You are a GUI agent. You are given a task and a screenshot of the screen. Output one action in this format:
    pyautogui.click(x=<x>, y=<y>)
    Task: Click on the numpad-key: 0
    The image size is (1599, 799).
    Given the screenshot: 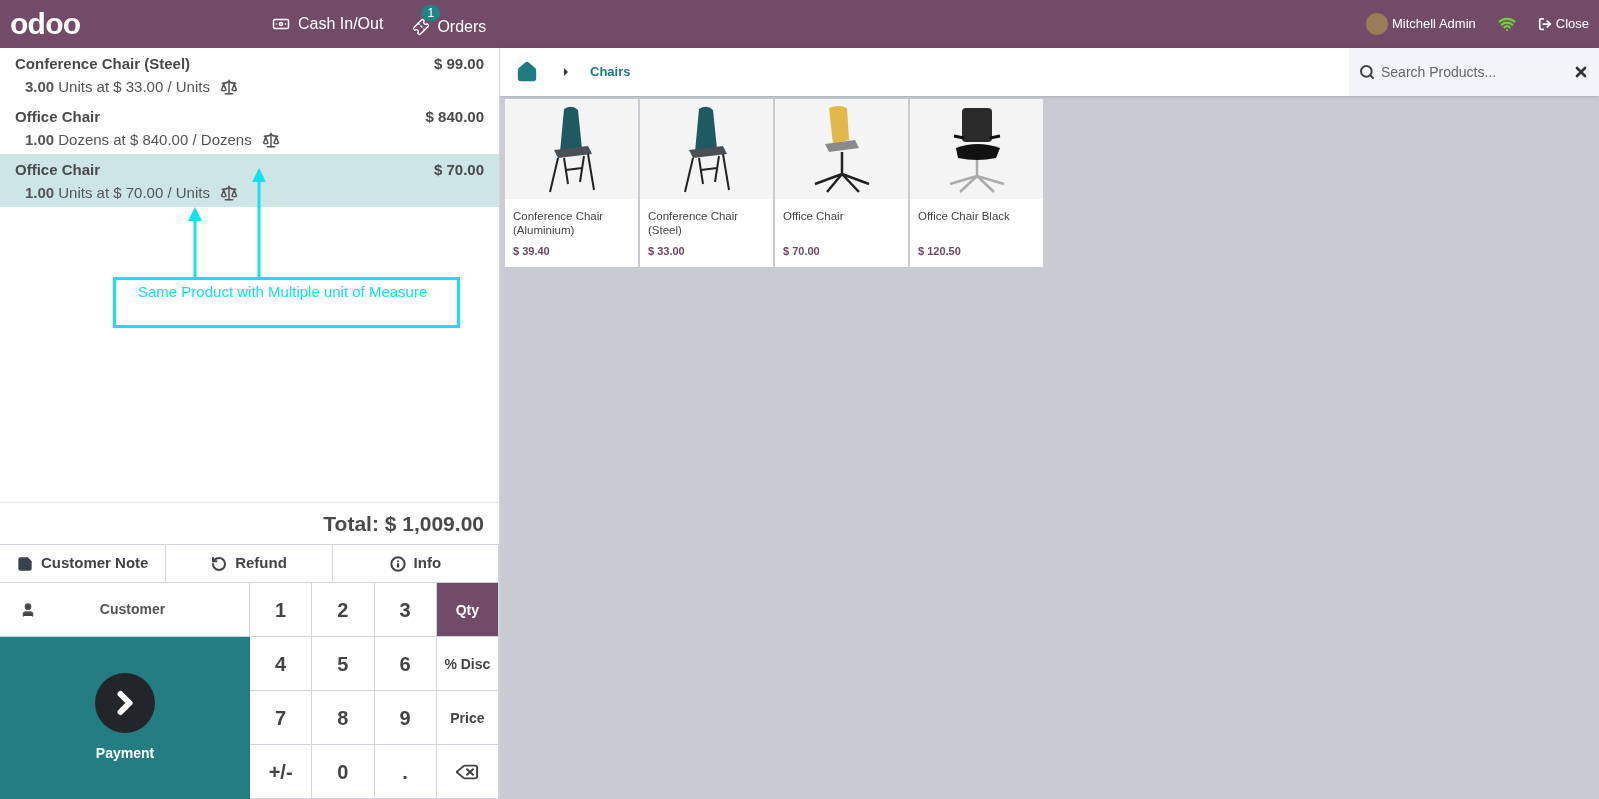 What is the action you would take?
    pyautogui.click(x=343, y=772)
    